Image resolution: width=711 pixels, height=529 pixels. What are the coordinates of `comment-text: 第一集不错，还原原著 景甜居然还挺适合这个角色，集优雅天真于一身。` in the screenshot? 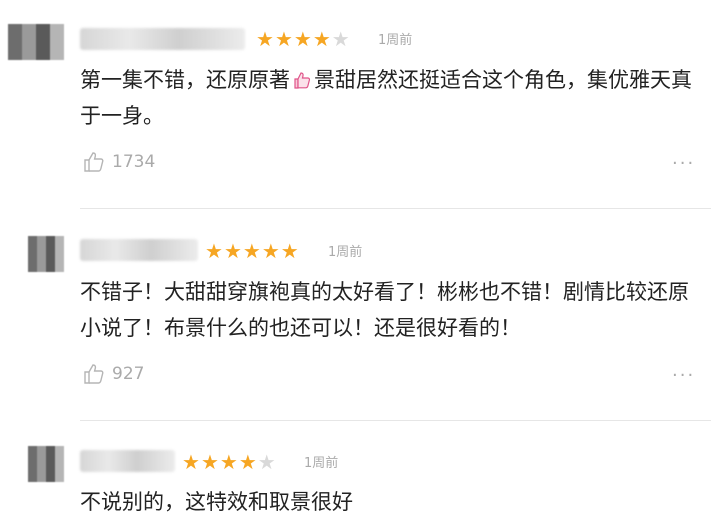 It's located at (386, 98).